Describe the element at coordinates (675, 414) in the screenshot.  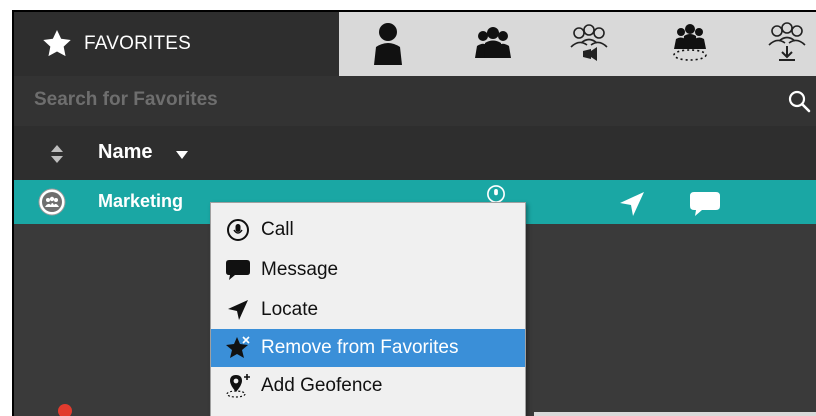
I see `bottom-bar-segment` at that location.